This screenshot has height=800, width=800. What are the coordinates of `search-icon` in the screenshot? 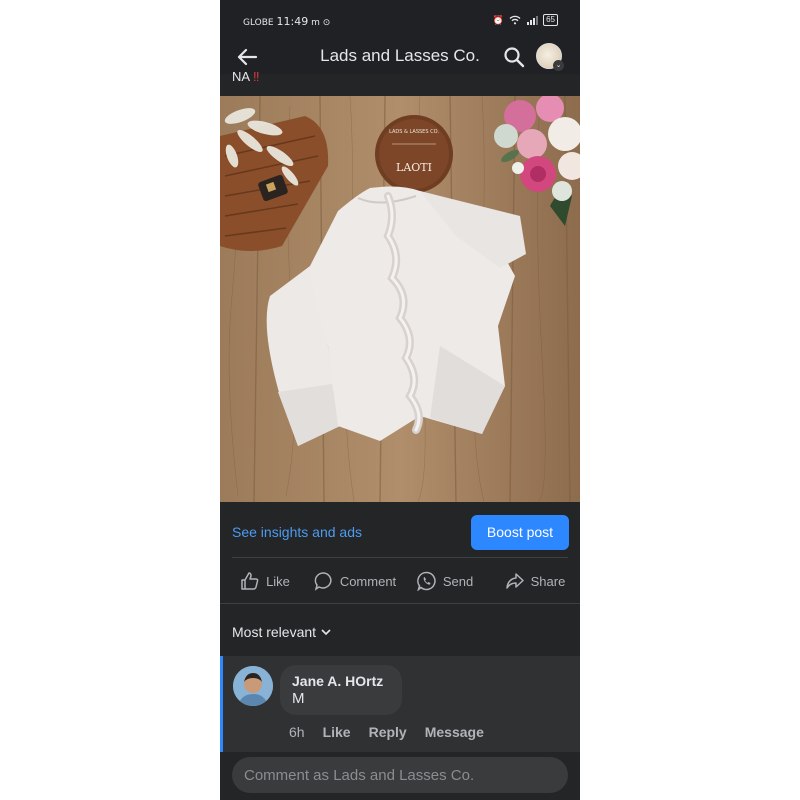 It's located at (514, 57).